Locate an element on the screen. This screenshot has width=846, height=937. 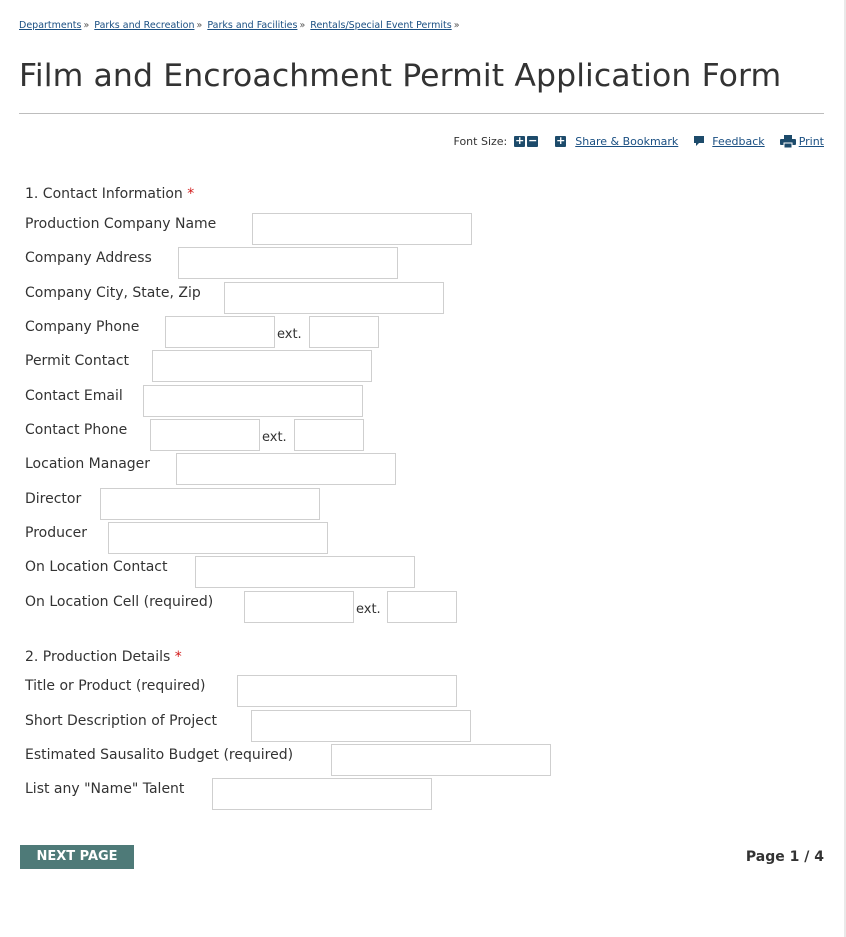
company-phone-input is located at coordinates (220, 332).